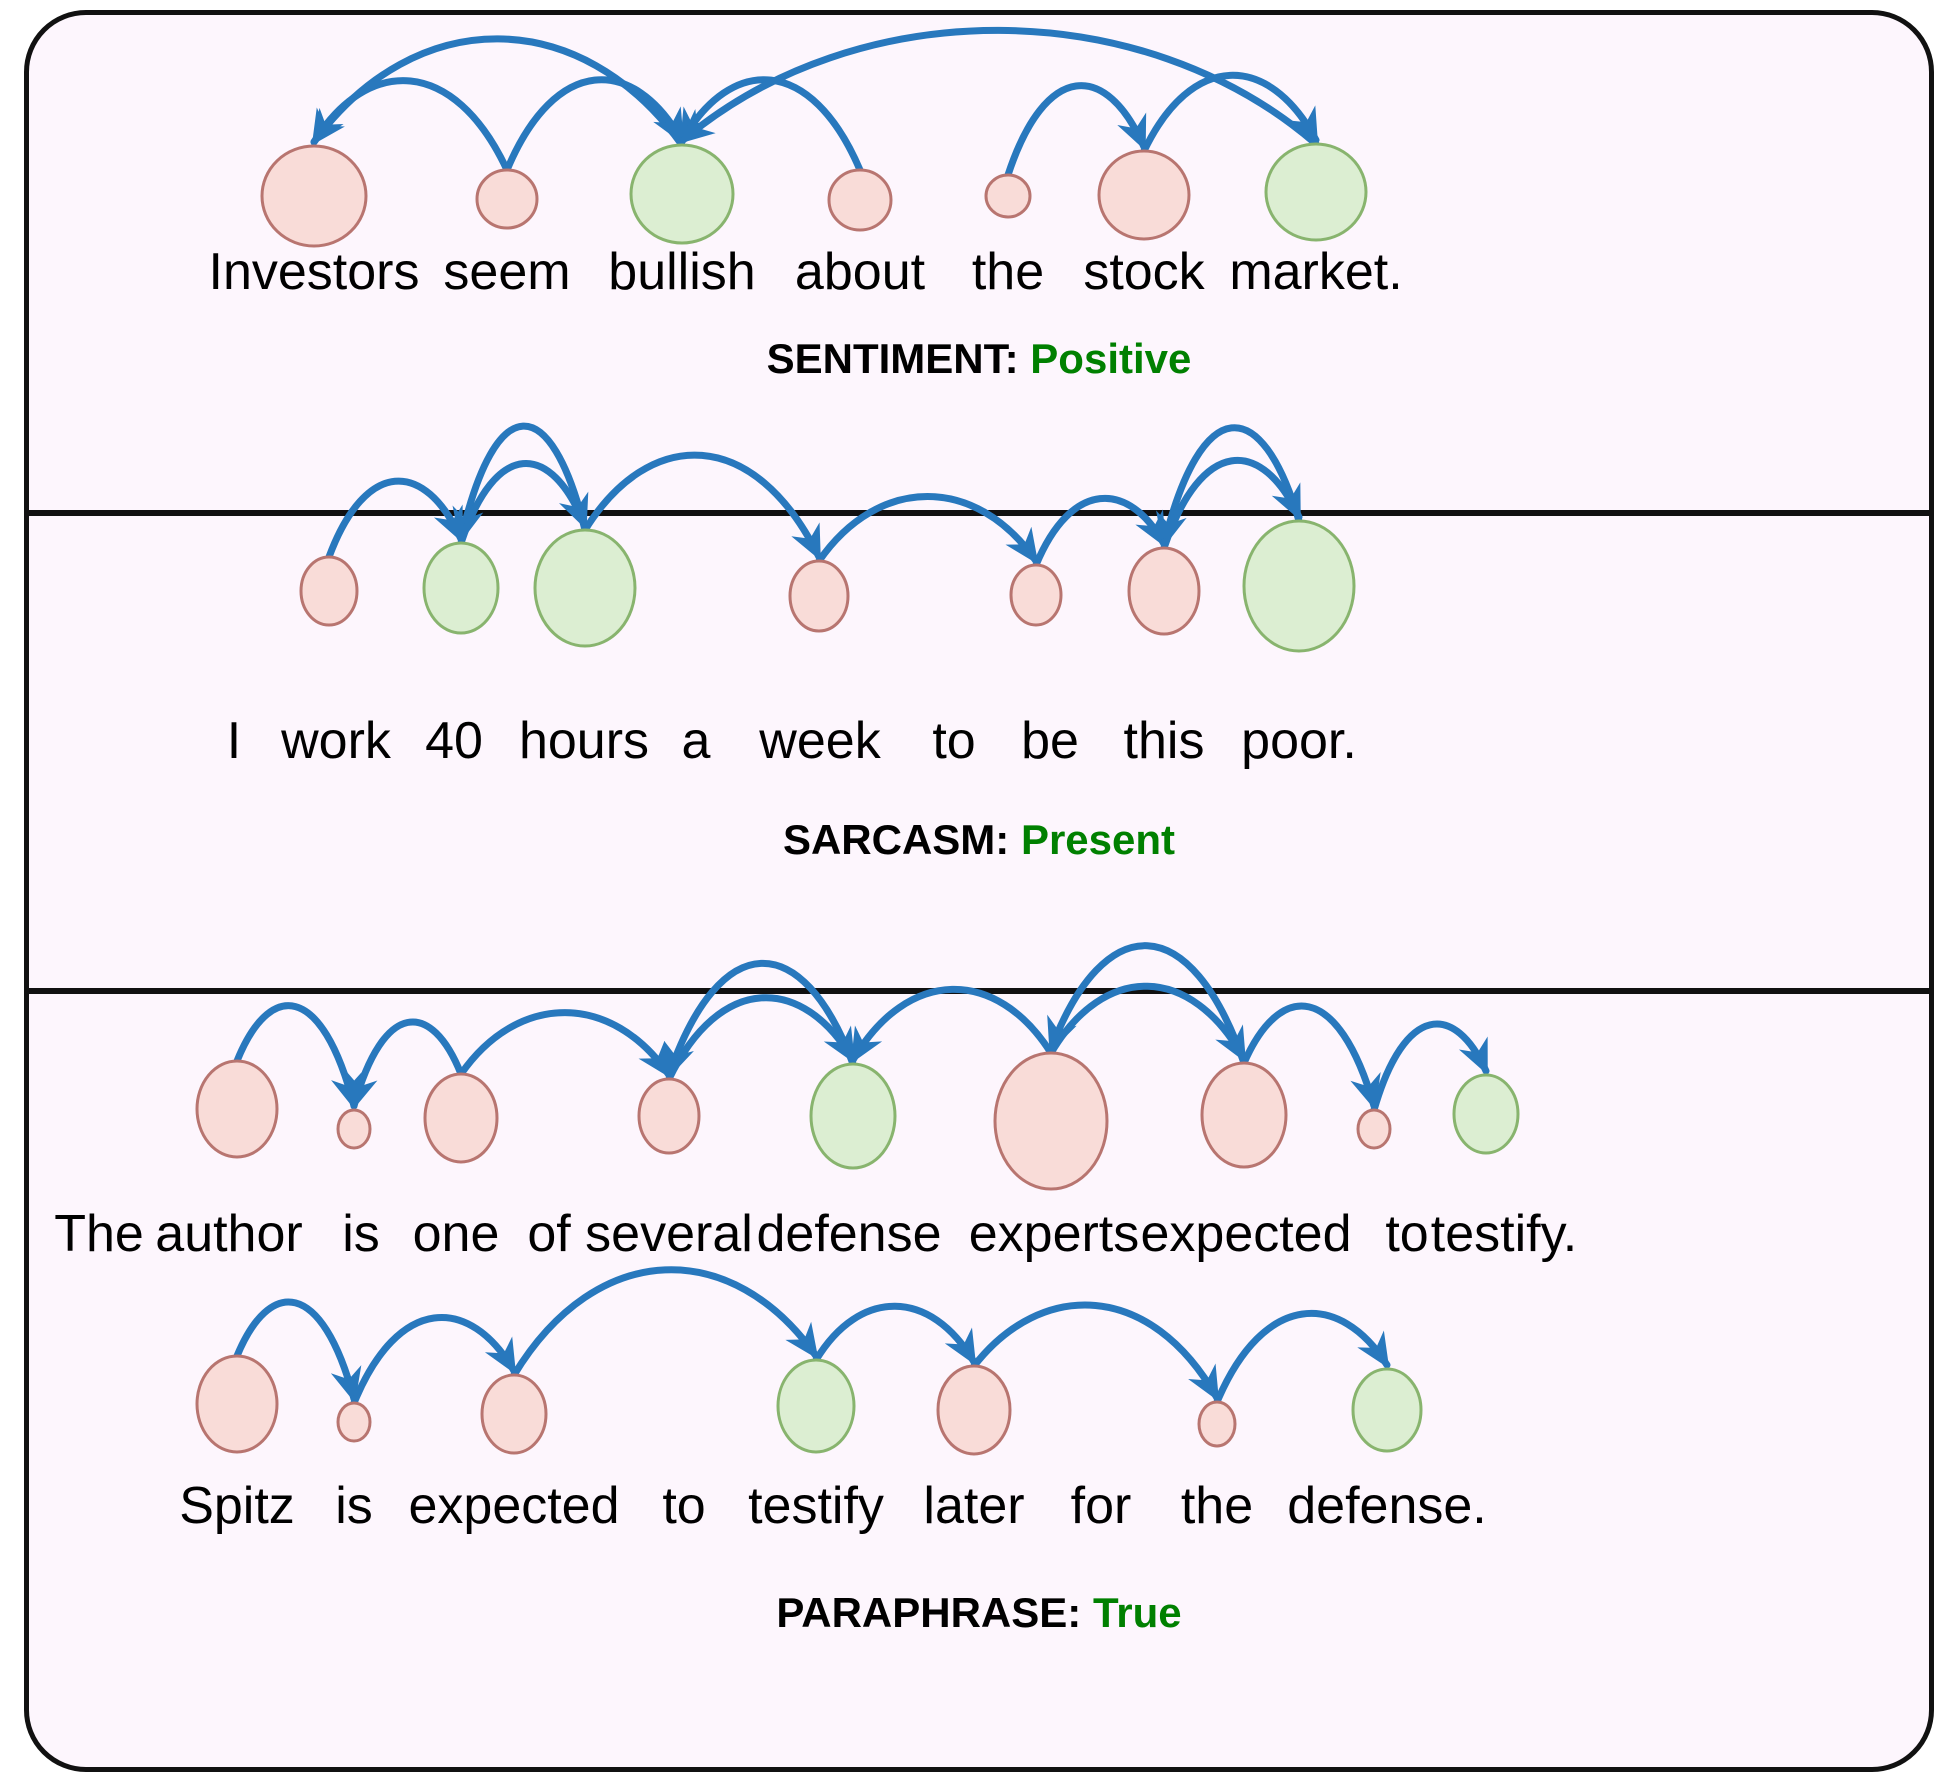 The image size is (1958, 1783). Describe the element at coordinates (99, 1234) in the screenshot. I see `sentence-token: The` at that location.